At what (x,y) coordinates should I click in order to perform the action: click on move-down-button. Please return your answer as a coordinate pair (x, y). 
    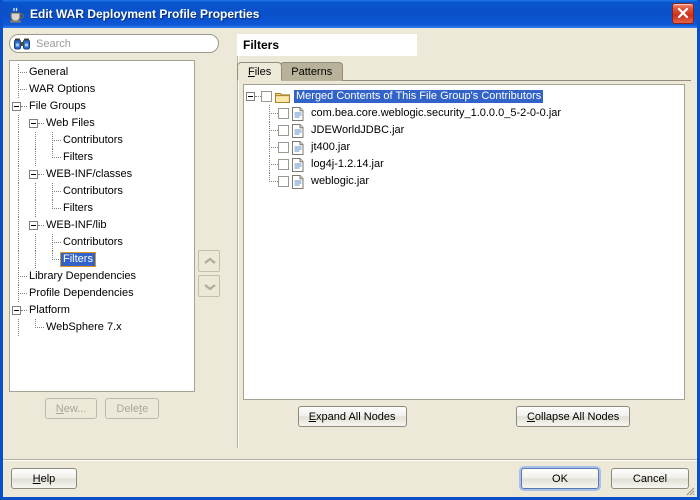
    Looking at the image, I should click on (209, 286).